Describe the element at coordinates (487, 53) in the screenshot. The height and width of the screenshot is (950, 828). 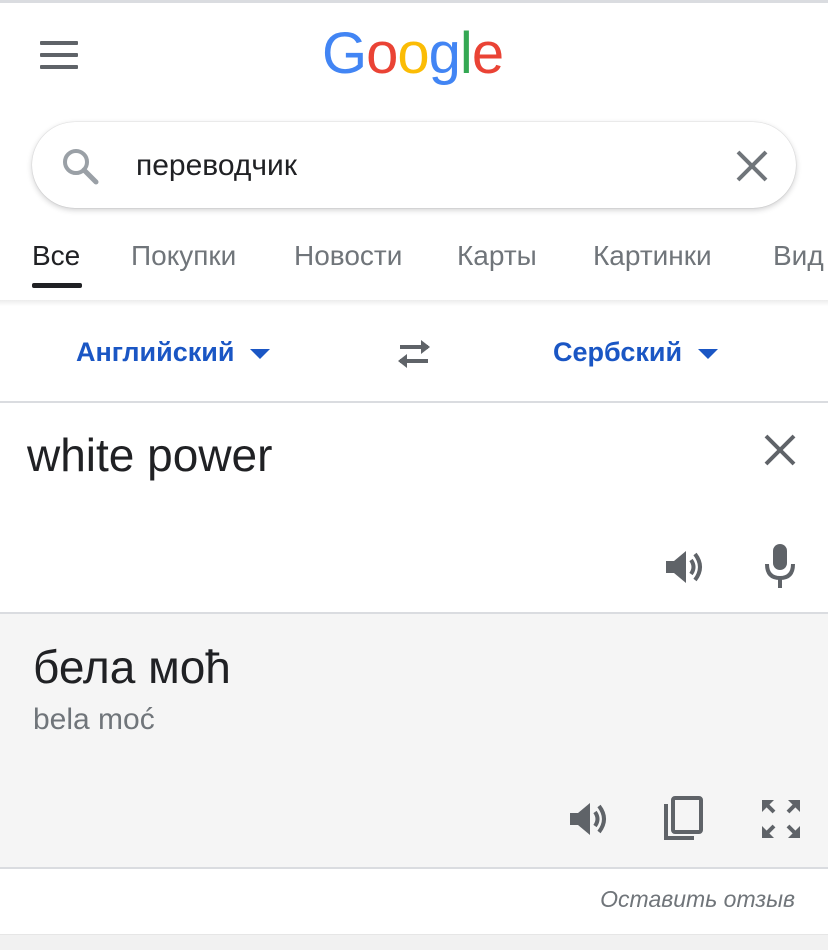
I see `logo-letter: e` at that location.